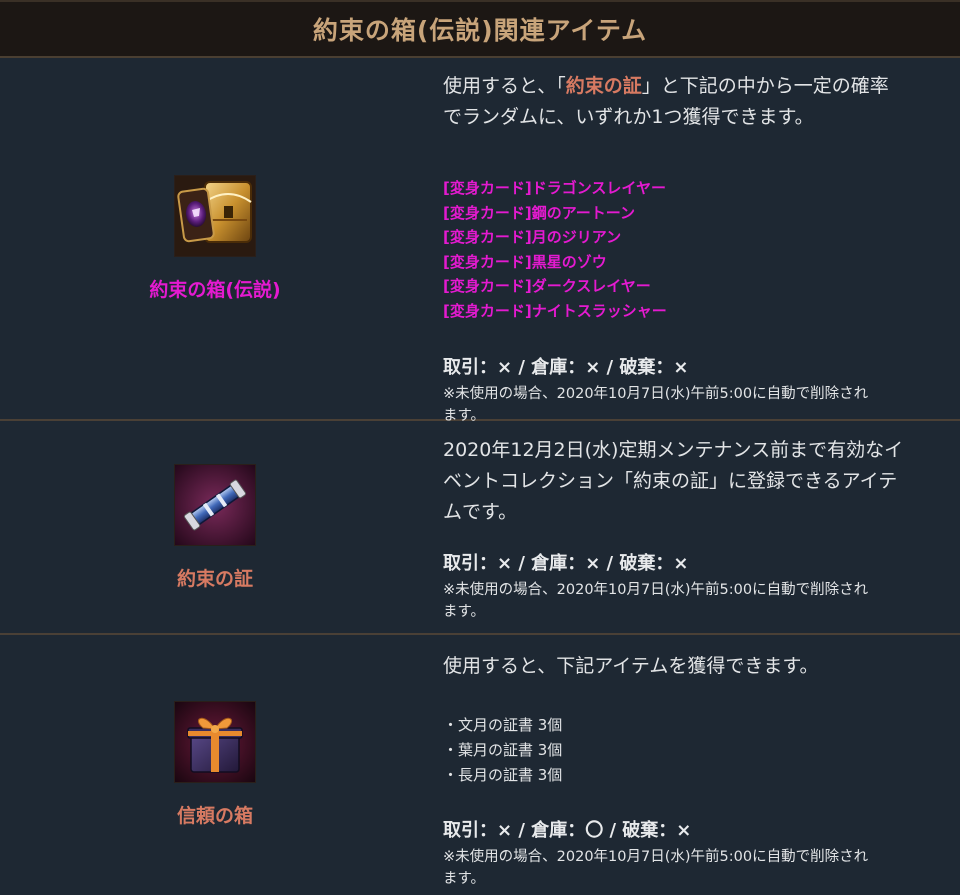 This screenshot has height=895, width=960. What do you see at coordinates (504, 86) in the screenshot?
I see `description-text: 使用すると、「` at bounding box center [504, 86].